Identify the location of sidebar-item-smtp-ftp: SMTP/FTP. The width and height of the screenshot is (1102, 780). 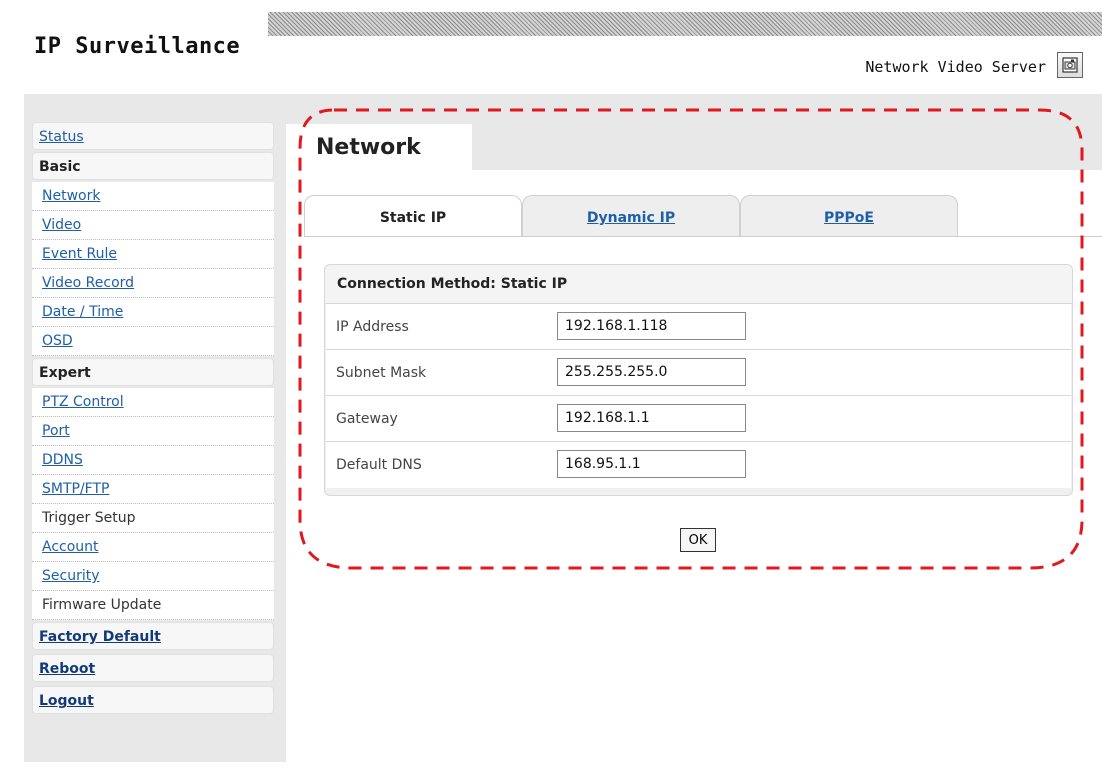
(153, 489).